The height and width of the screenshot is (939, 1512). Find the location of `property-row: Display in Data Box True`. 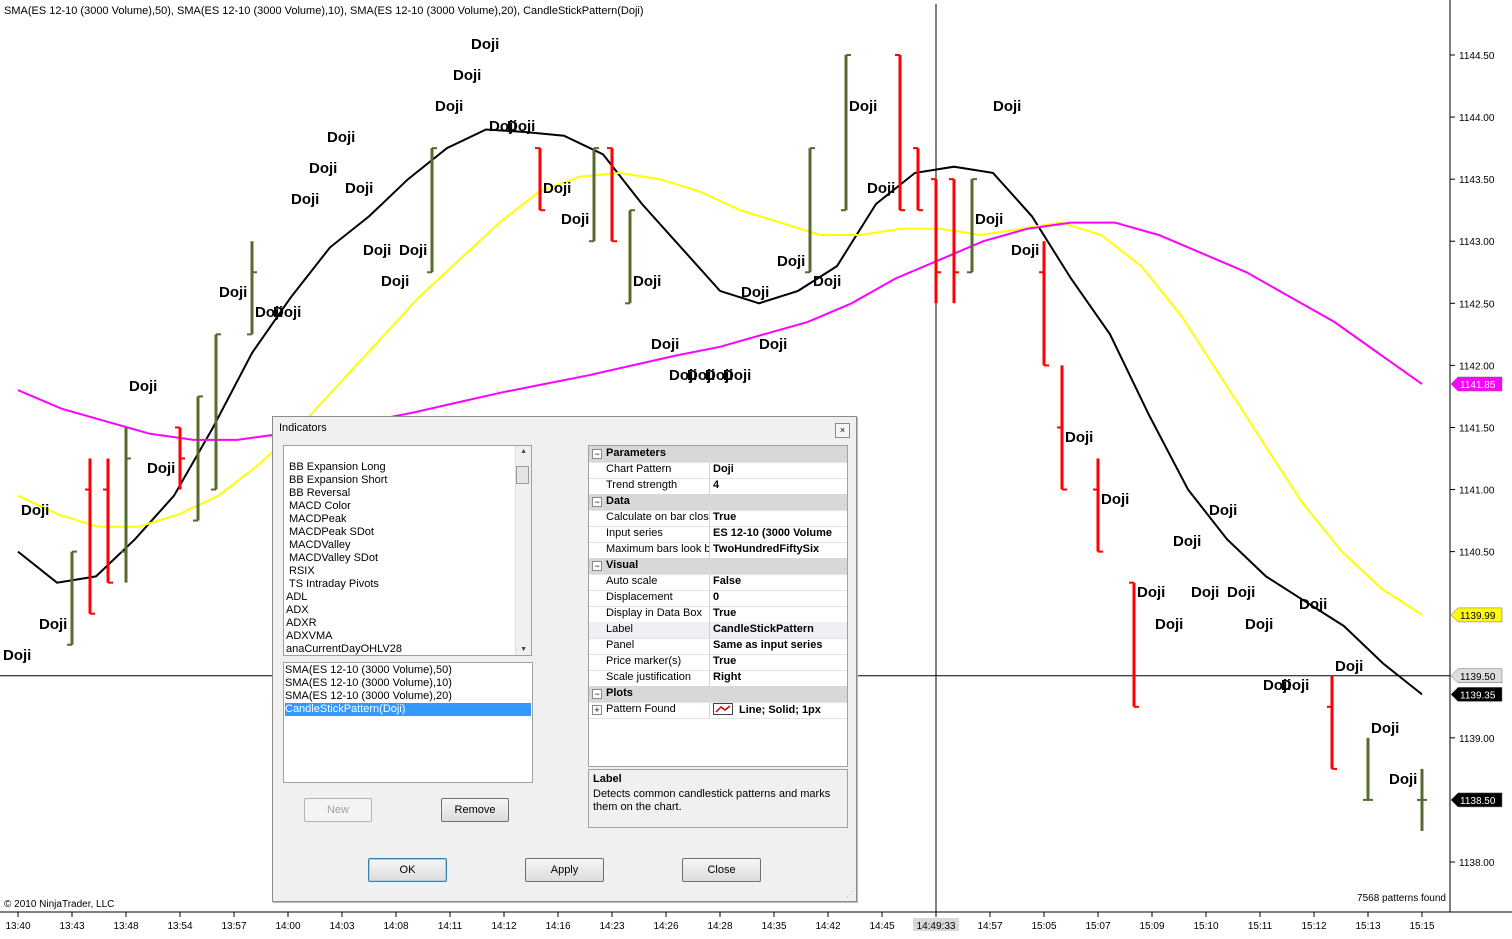

property-row: Display in Data Box True is located at coordinates (718, 614).